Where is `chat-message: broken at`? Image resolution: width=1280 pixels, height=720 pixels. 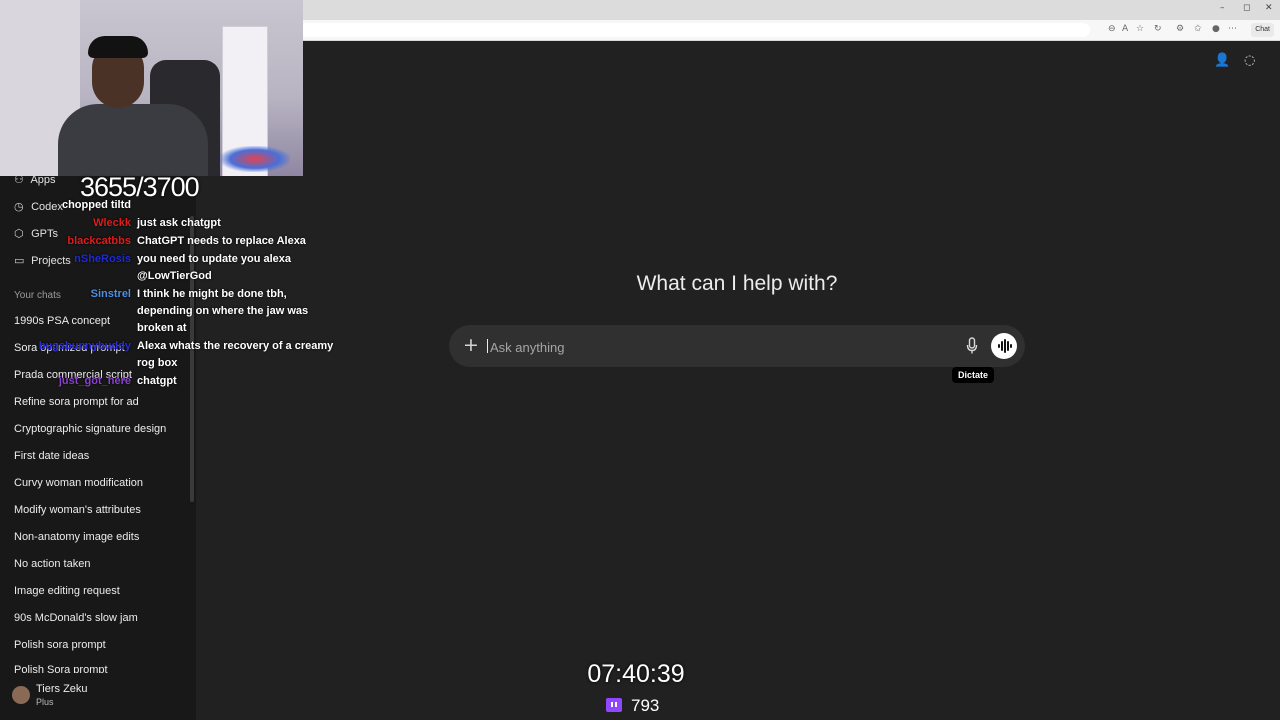
chat-message: broken at is located at coordinates (162, 328).